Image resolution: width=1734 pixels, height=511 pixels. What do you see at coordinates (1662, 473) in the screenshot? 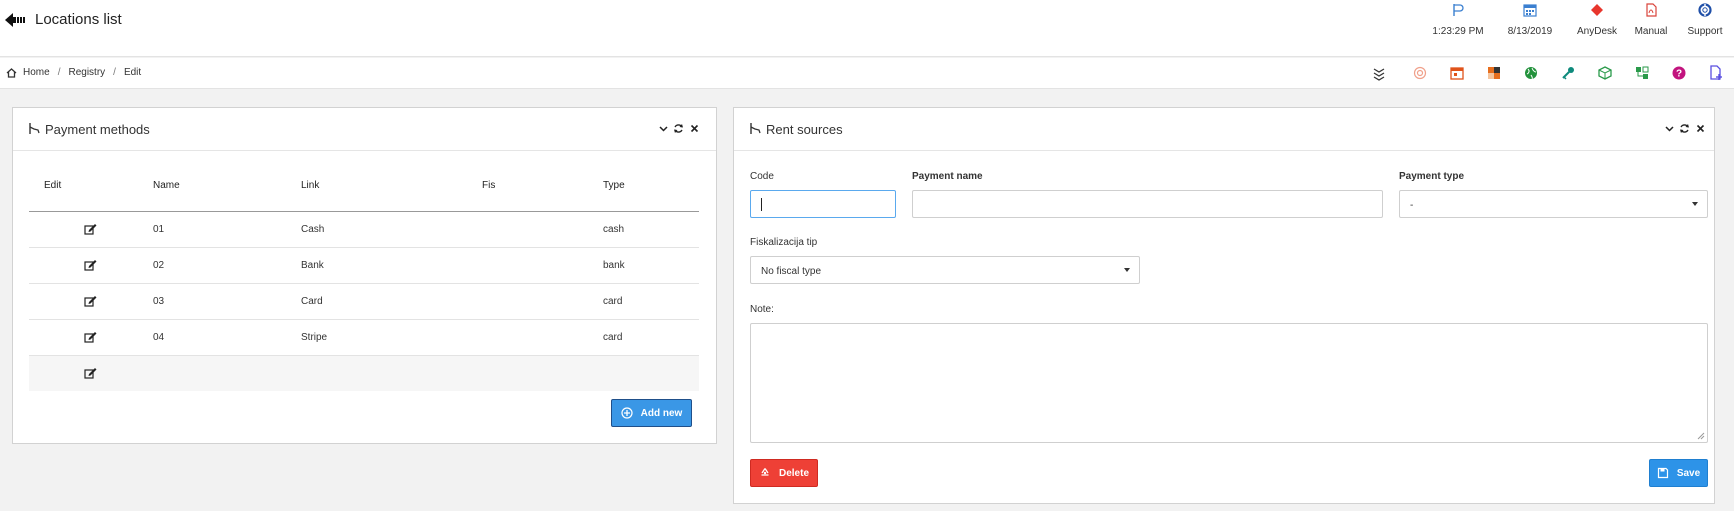
I see `floppy-disk-icon` at bounding box center [1662, 473].